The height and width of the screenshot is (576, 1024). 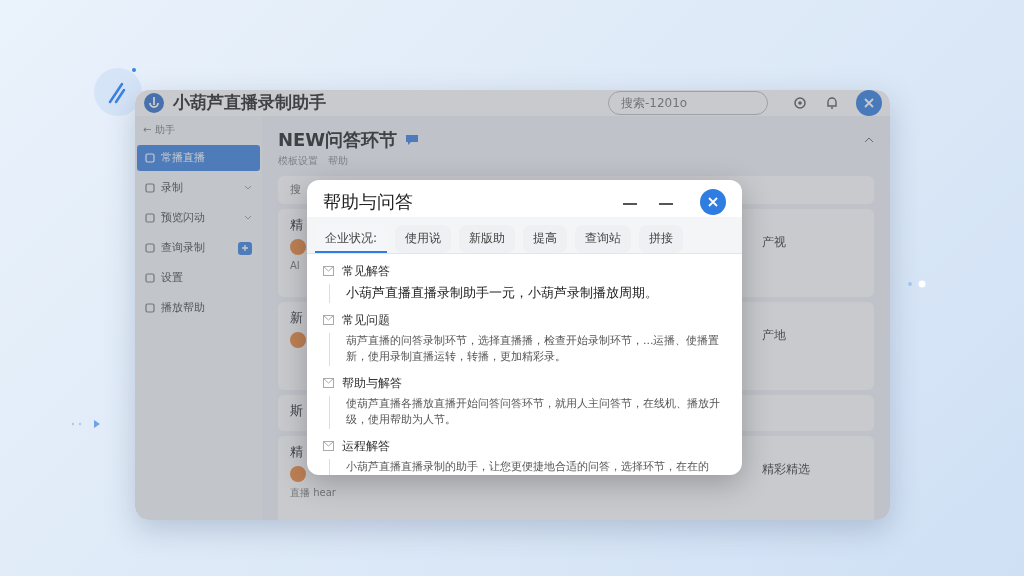 What do you see at coordinates (297, 318) in the screenshot?
I see `card-title: 新` at bounding box center [297, 318].